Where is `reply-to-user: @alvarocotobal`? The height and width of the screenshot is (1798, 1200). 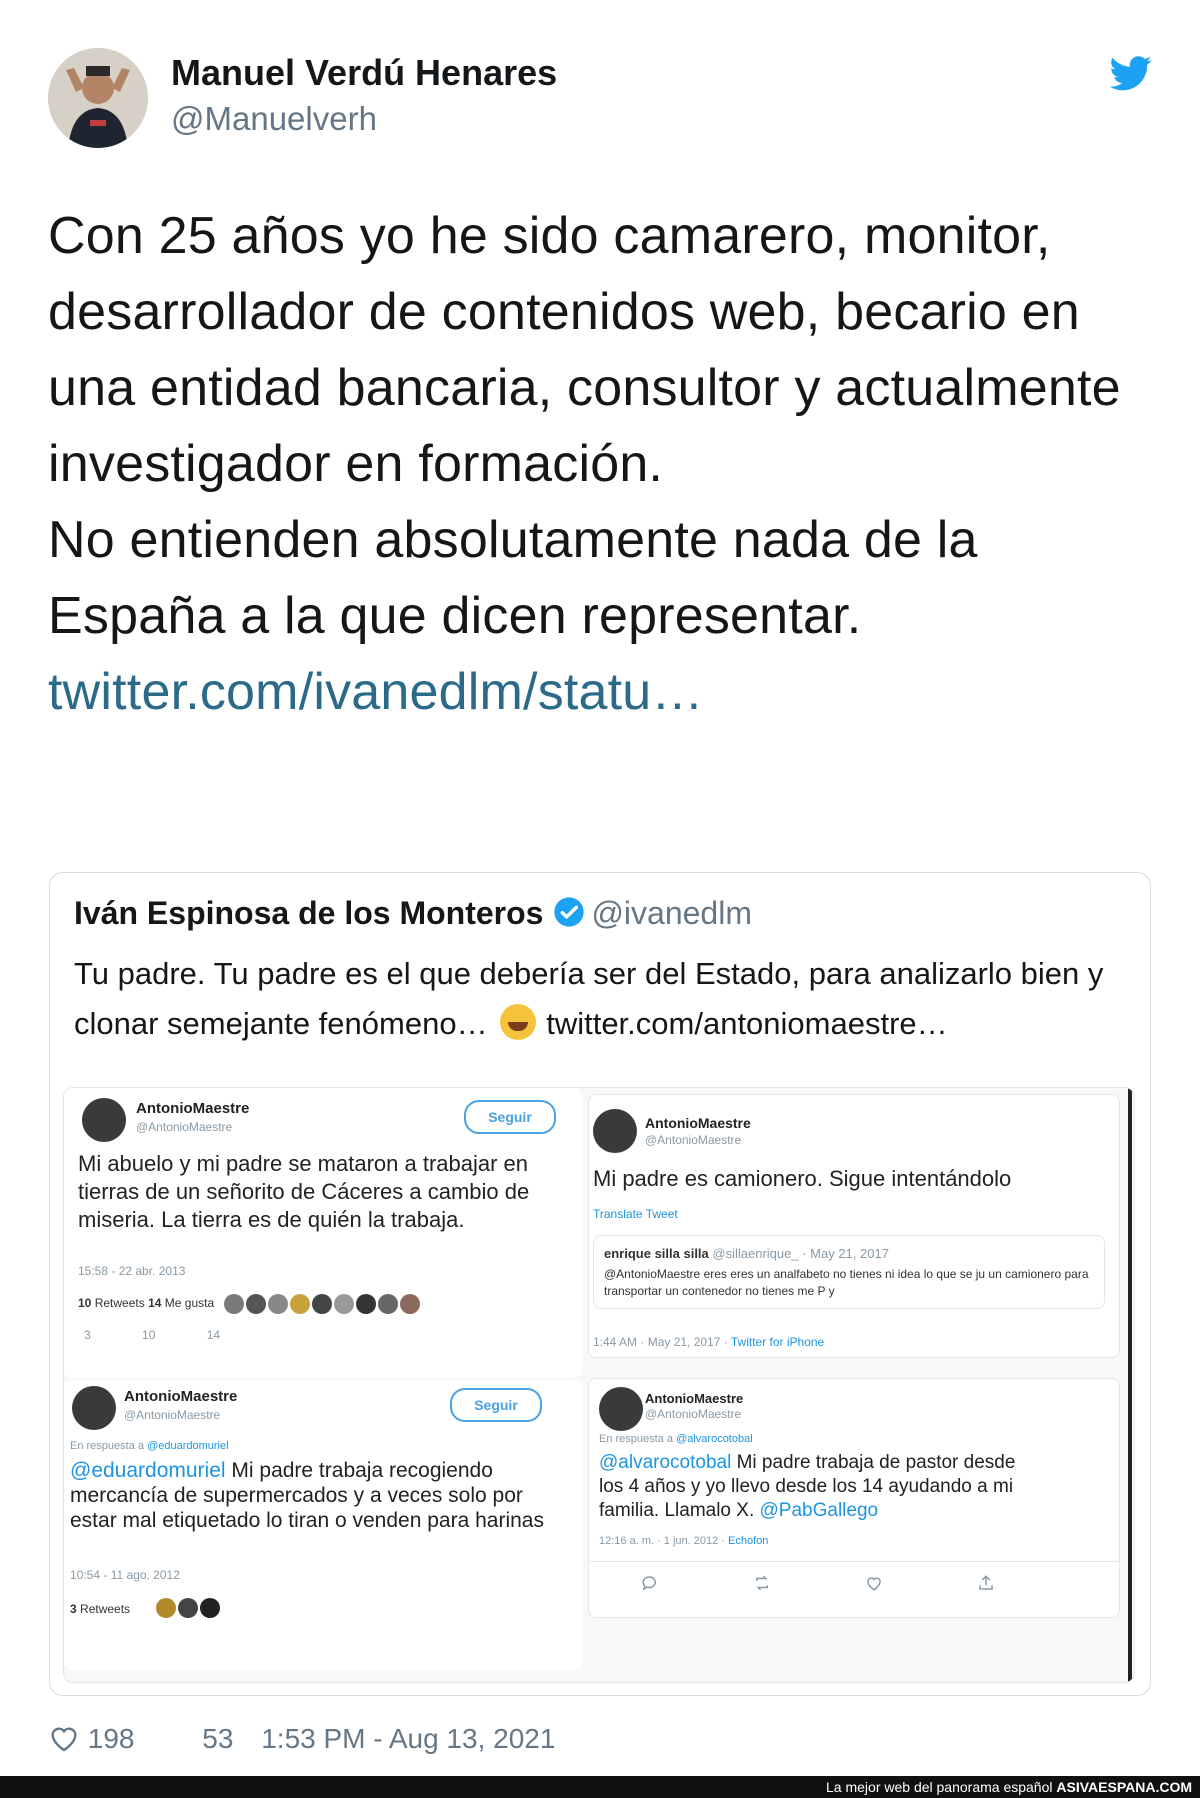 reply-to-user: @alvarocotobal is located at coordinates (714, 1439).